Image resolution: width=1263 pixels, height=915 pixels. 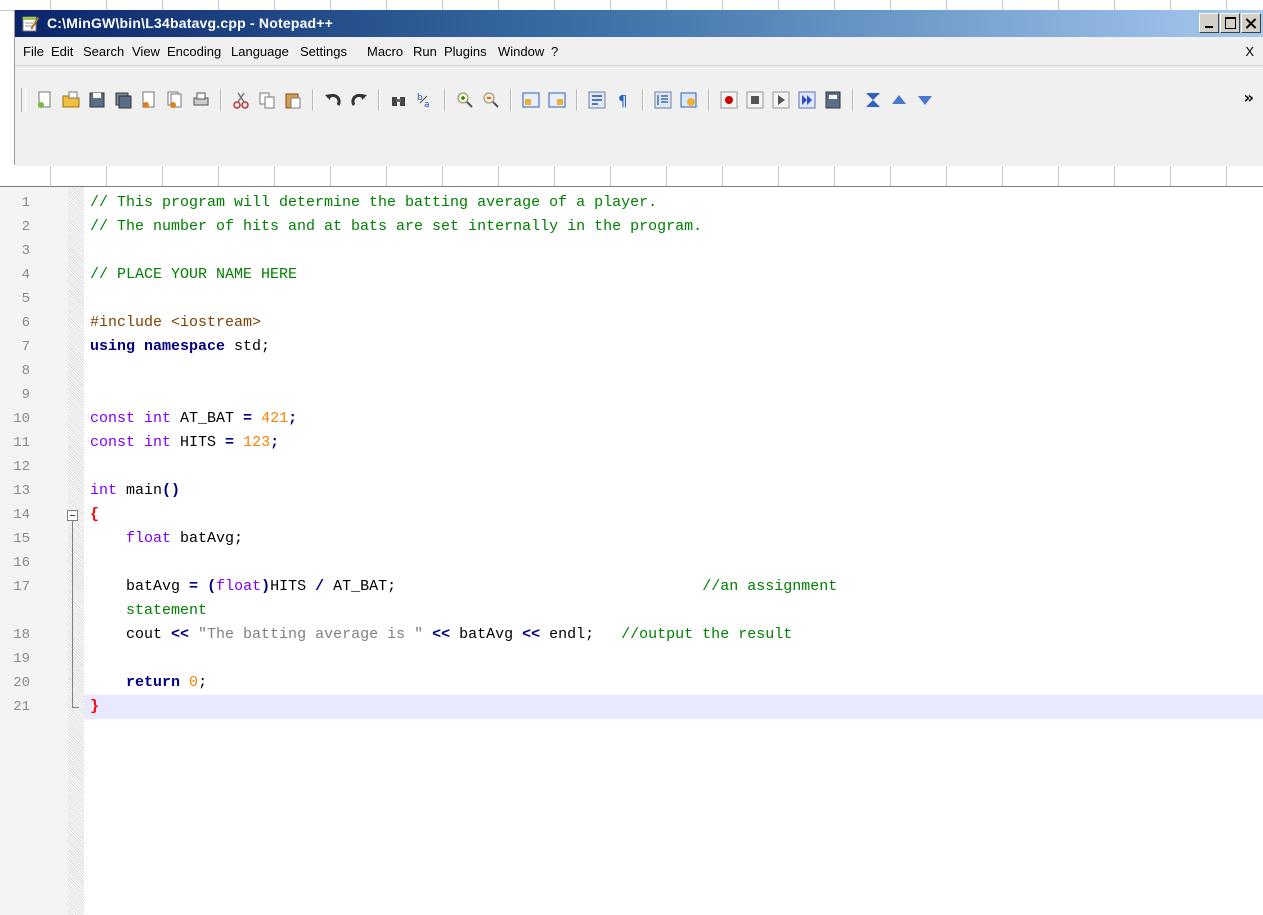 I want to click on code-line: int main(), so click(x=135, y=491).